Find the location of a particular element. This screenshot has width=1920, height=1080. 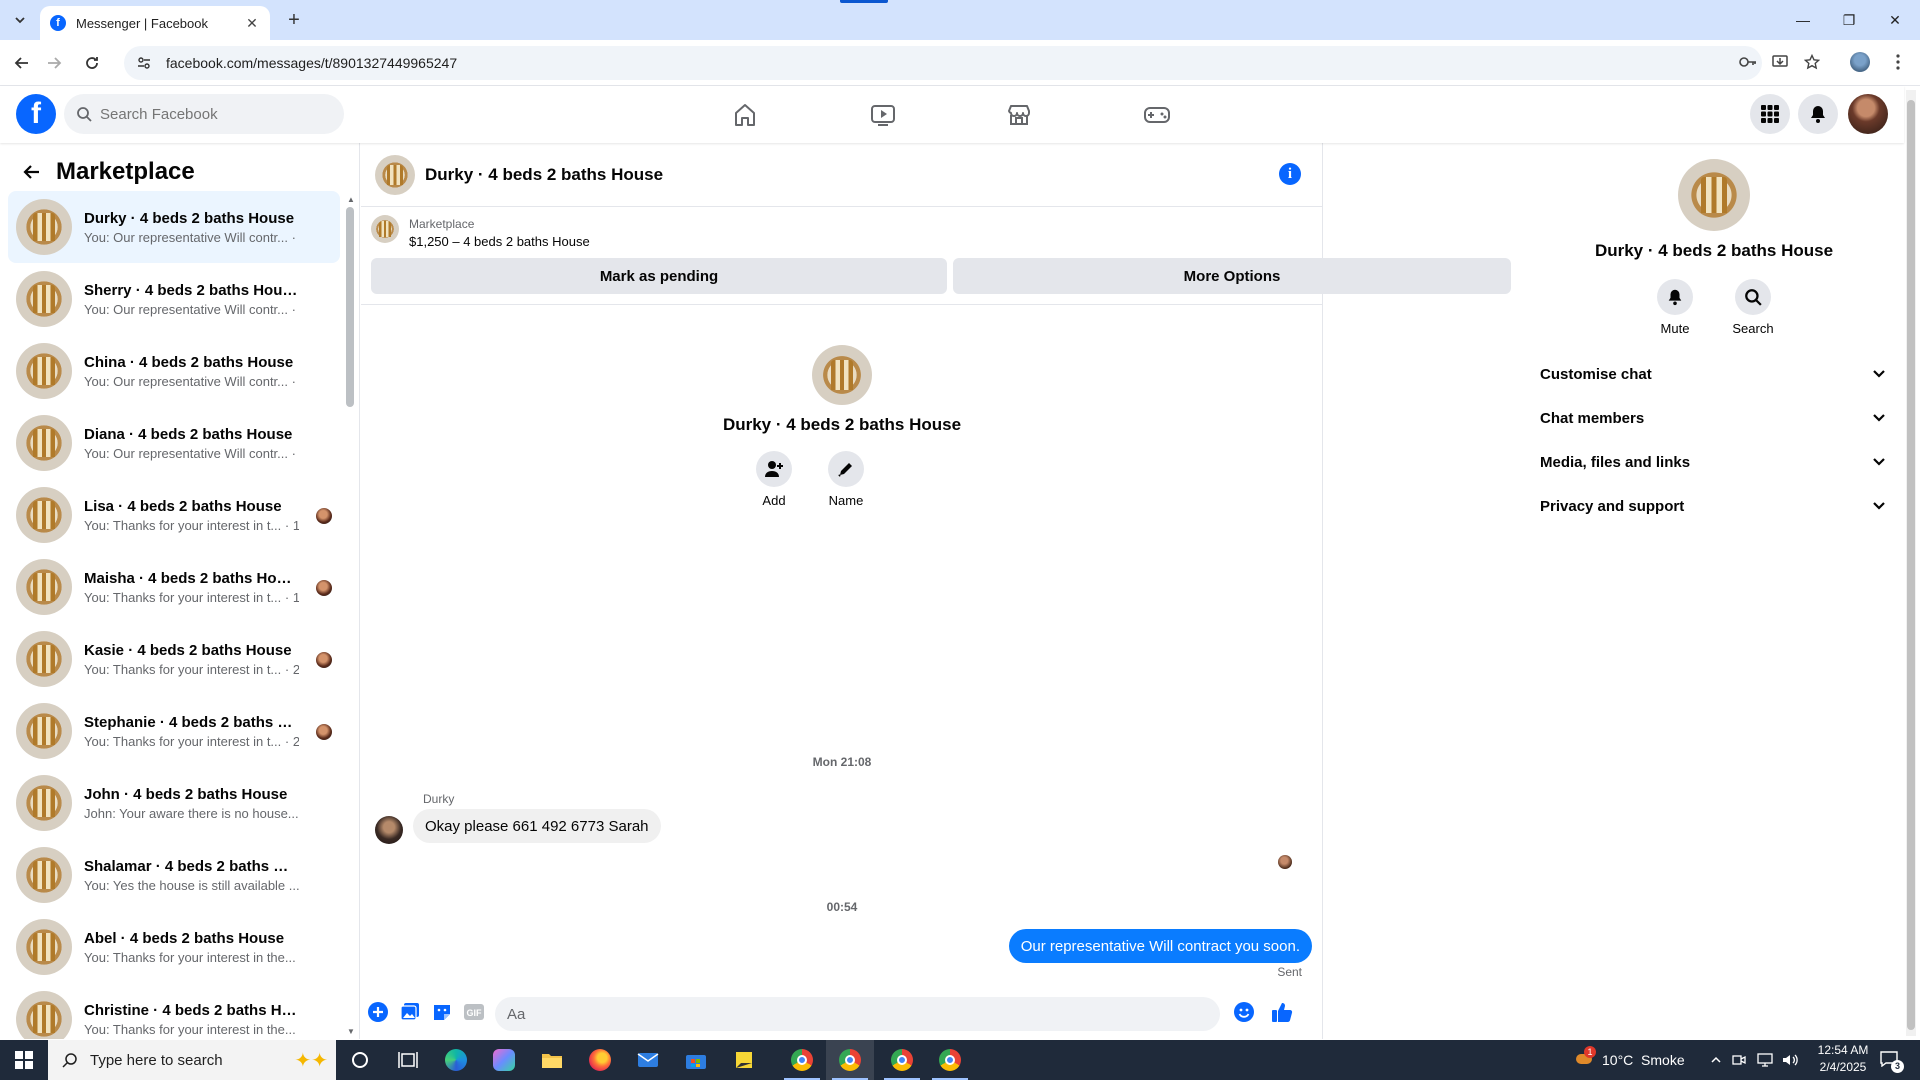

conversation-time: · 23h is located at coordinates (295, 309).